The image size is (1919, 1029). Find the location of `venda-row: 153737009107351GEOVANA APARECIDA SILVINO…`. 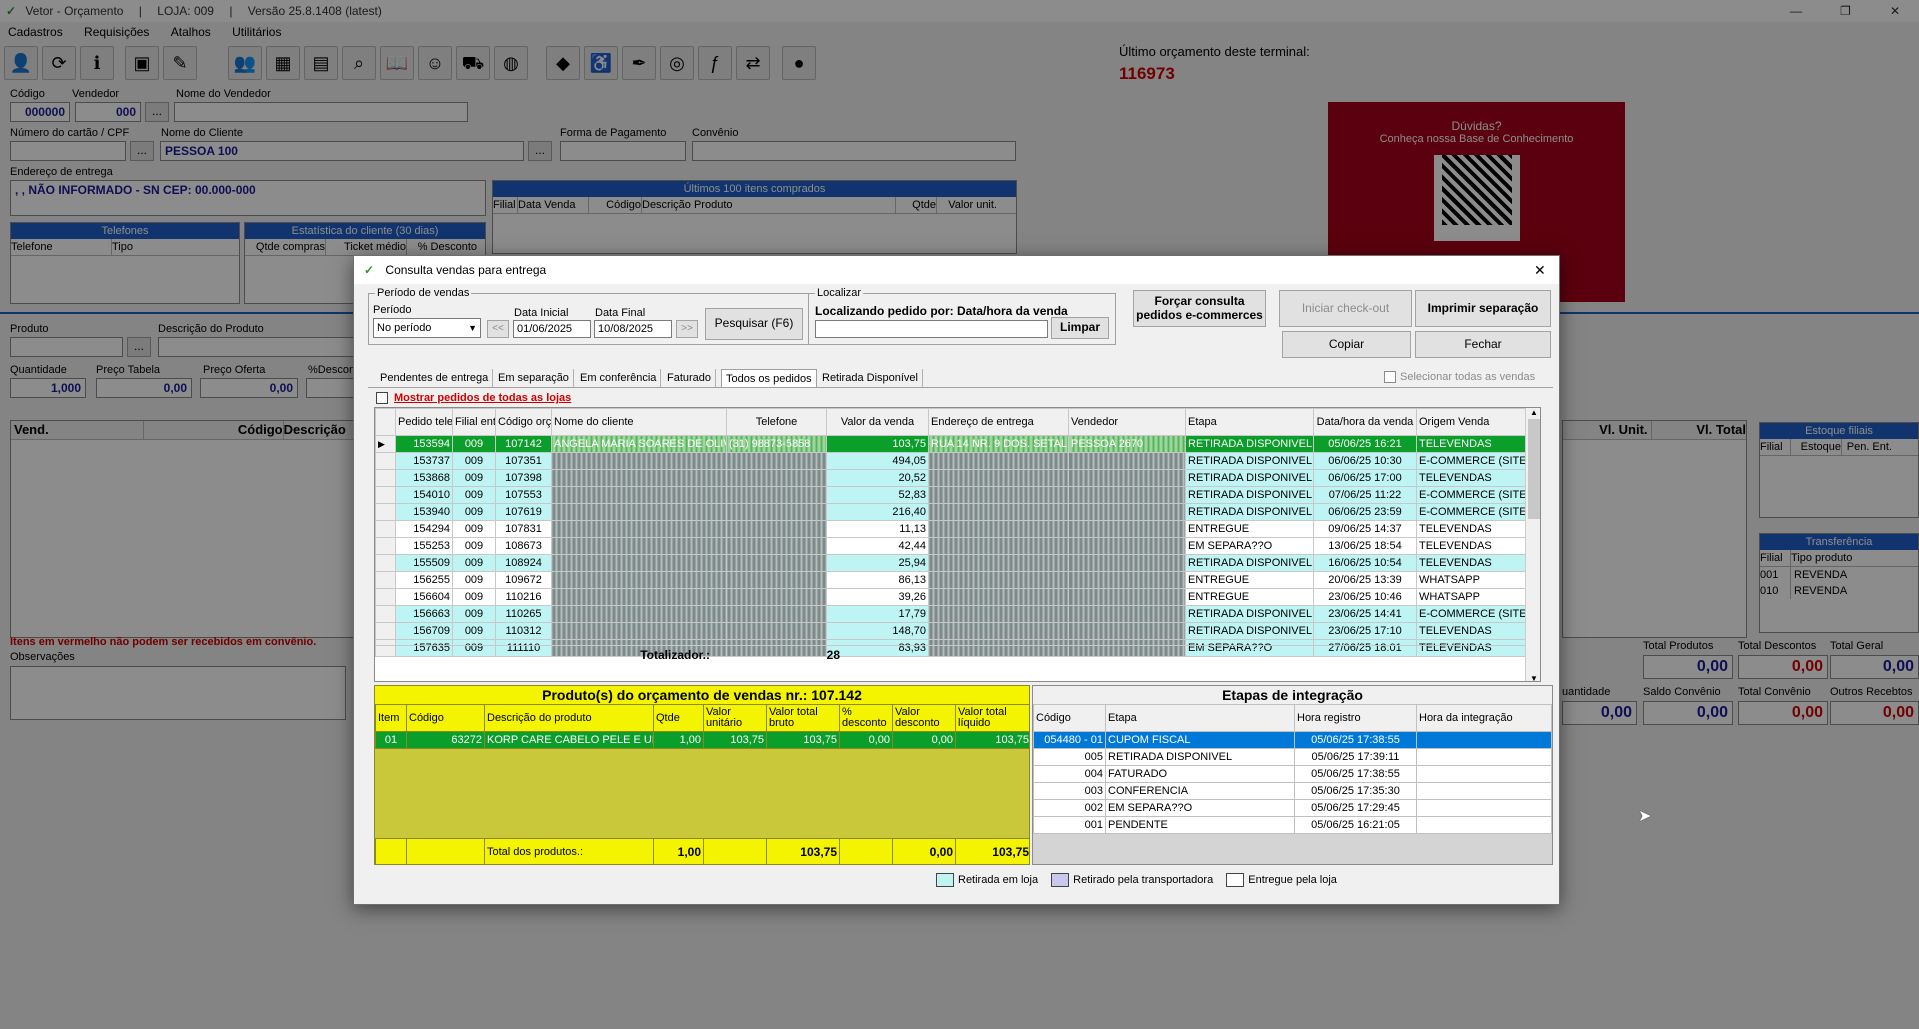

venda-row: 153737009107351GEOVANA APARECIDA SILVINO… is located at coordinates (957, 461).